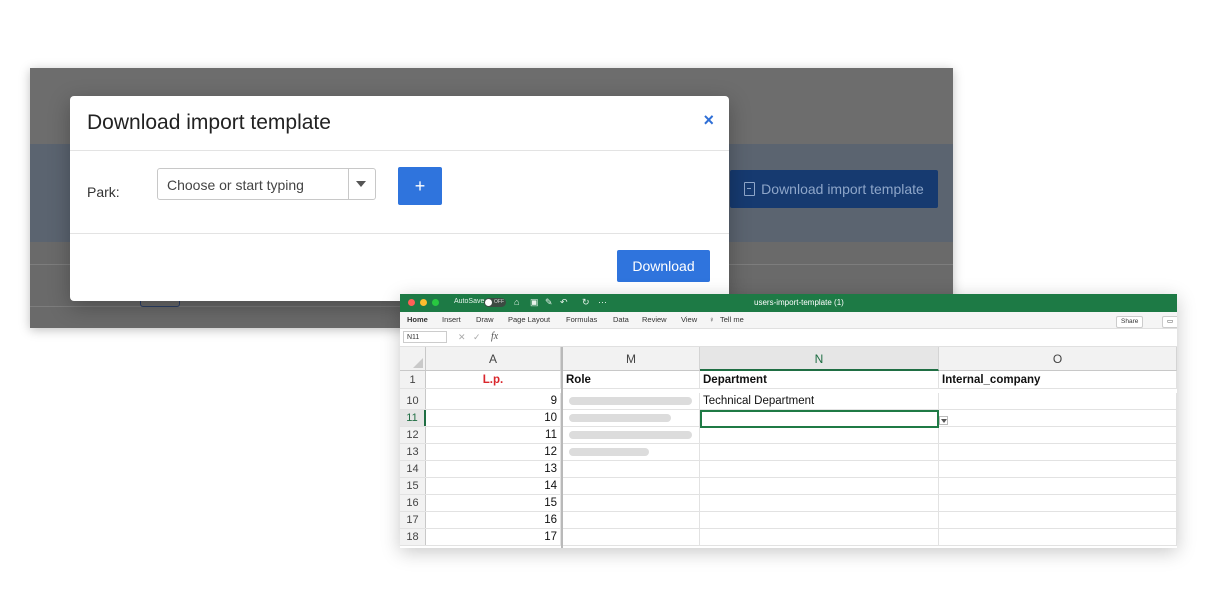 This screenshot has width=1219, height=600. I want to click on tab-home: Home, so click(417, 319).